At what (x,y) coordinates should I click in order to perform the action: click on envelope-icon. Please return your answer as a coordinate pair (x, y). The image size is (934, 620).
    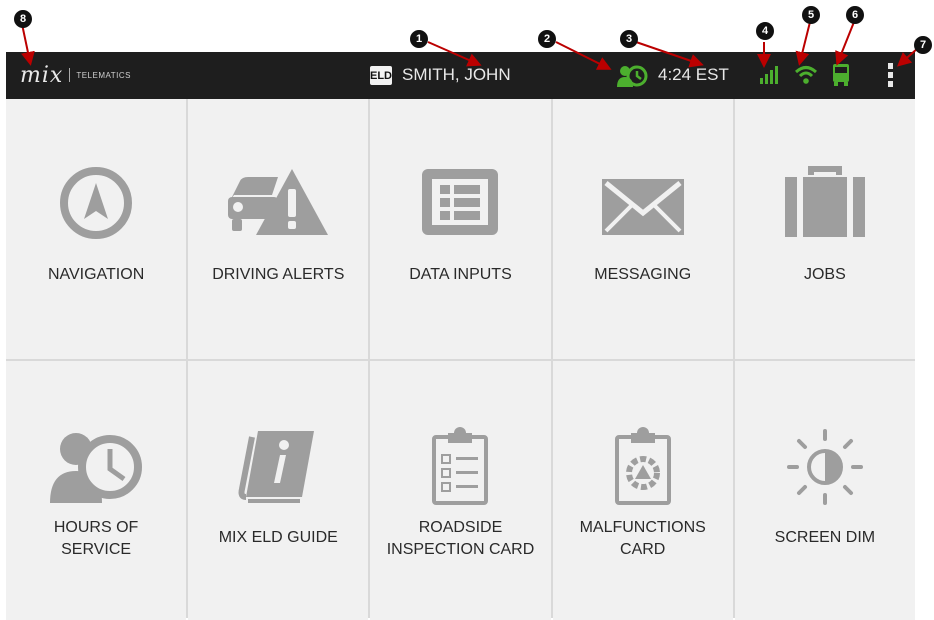
    Looking at the image, I should click on (642, 207).